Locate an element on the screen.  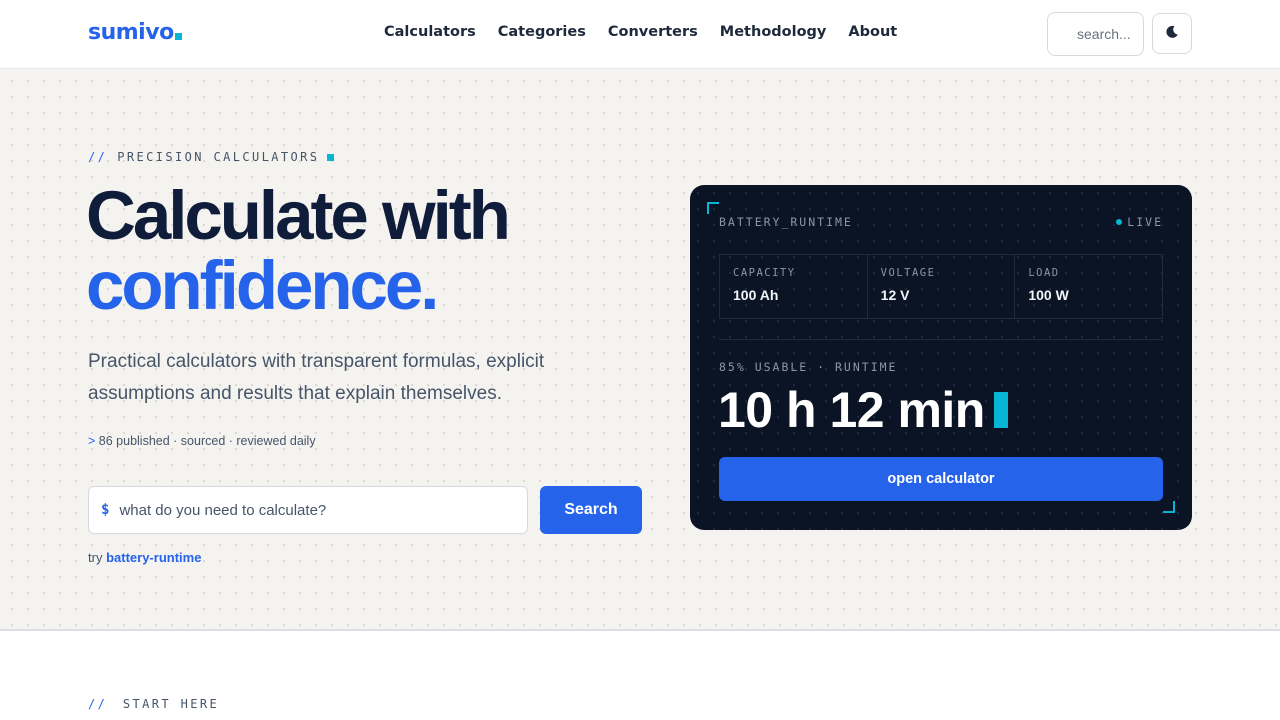
calculator-search-input: $ what do you need to calculate? is located at coordinates (308, 510).